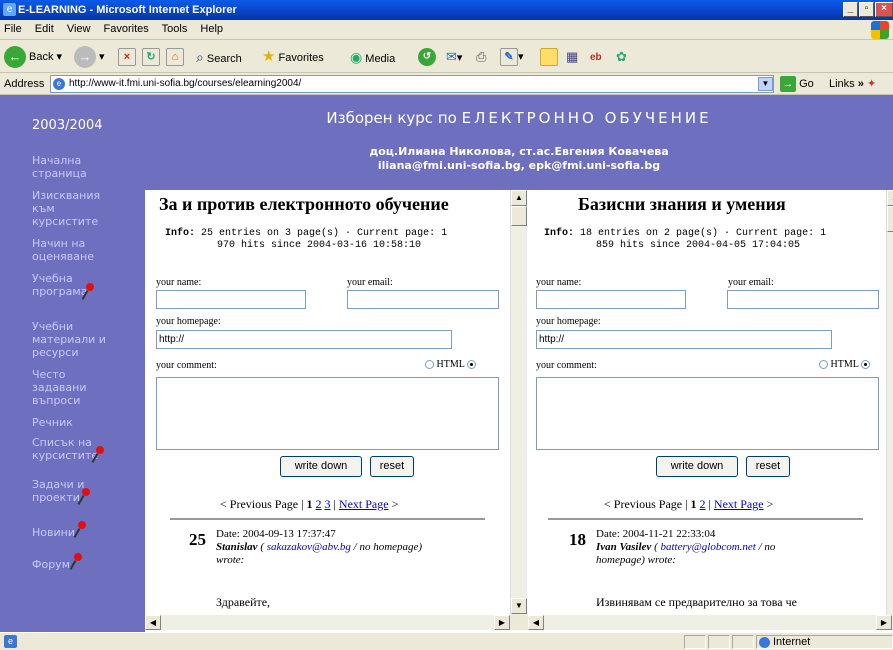 The image size is (893, 650). I want to click on pin-icon, so click(77, 562).